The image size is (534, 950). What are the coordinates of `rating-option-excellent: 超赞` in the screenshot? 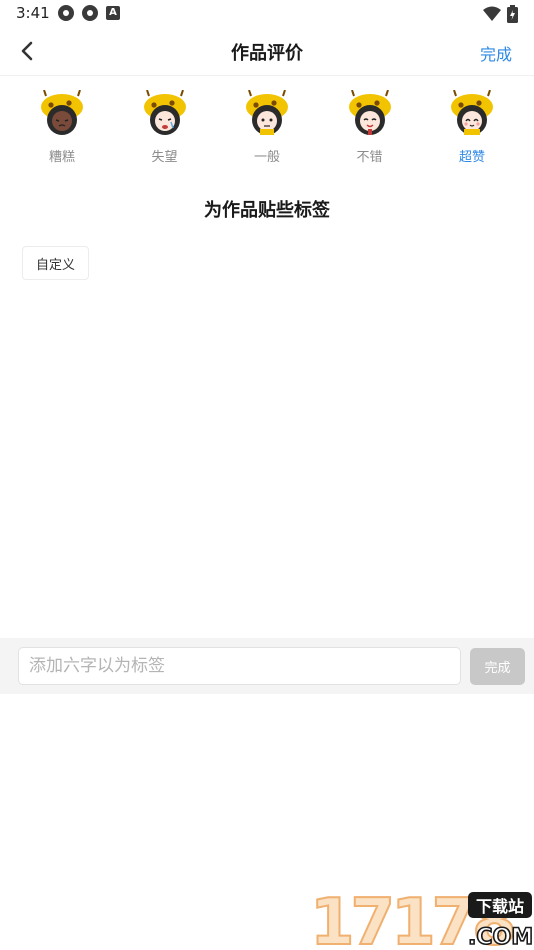 It's located at (472, 130).